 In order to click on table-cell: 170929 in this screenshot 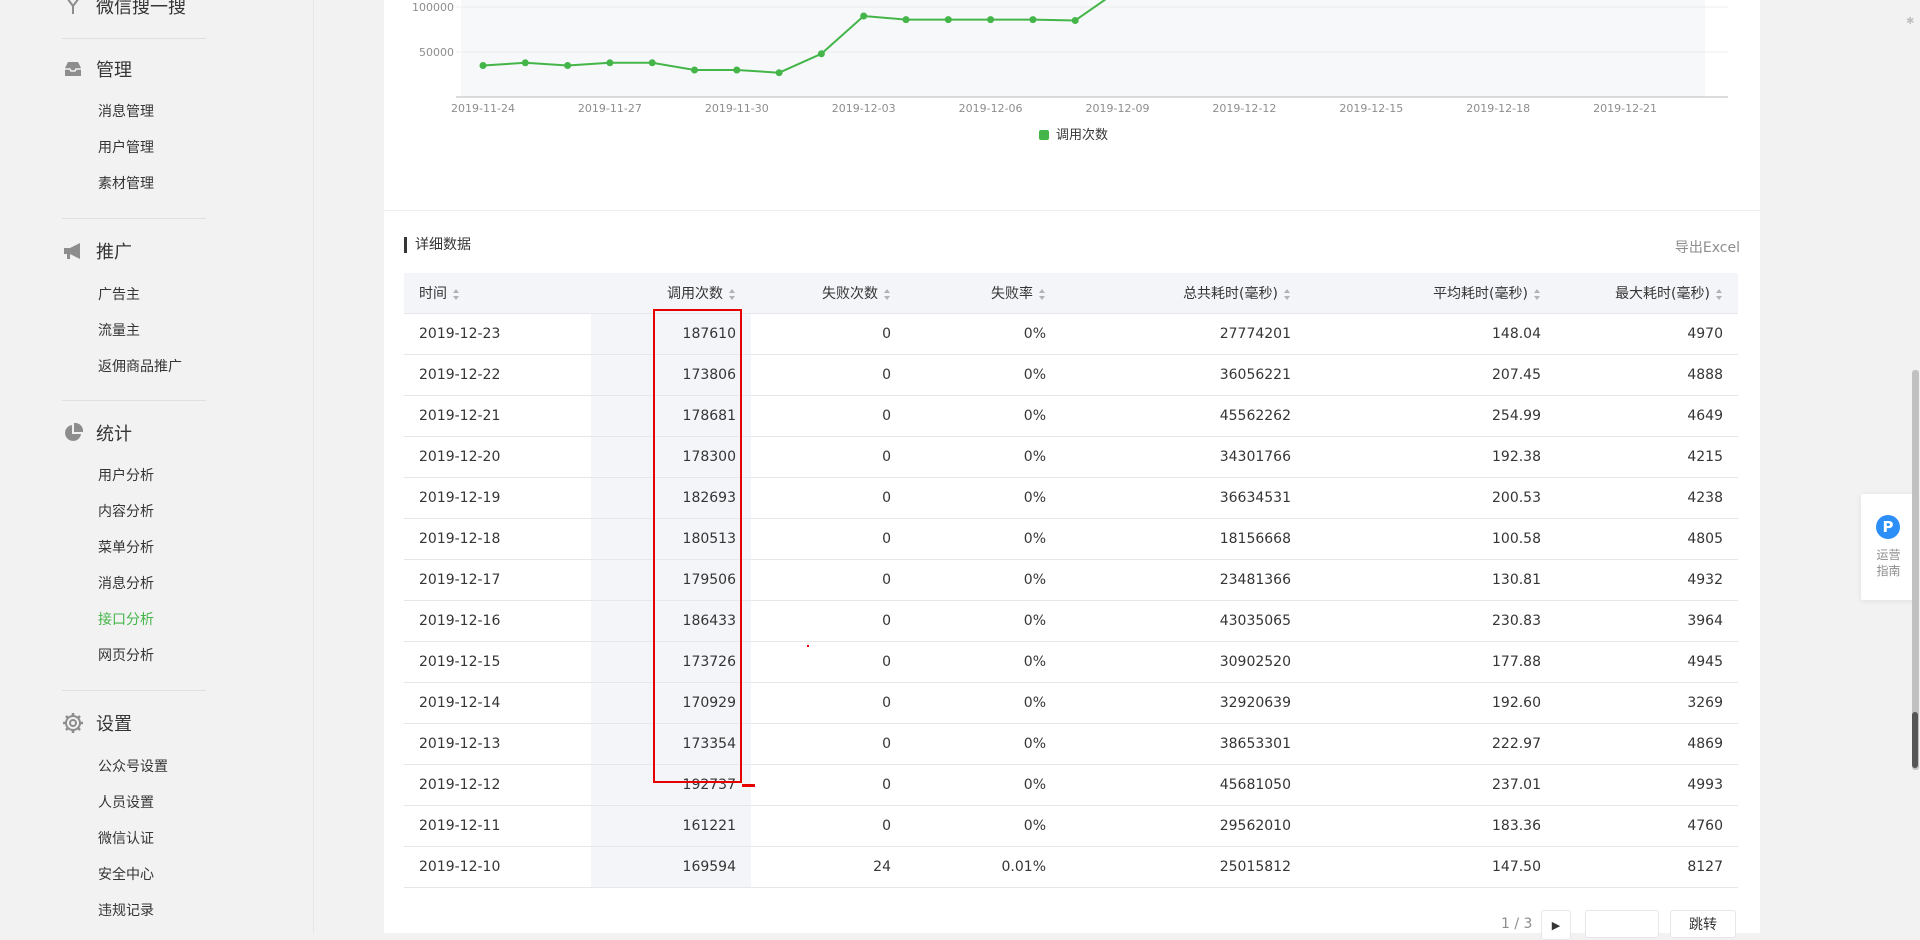, I will do `click(671, 703)`.